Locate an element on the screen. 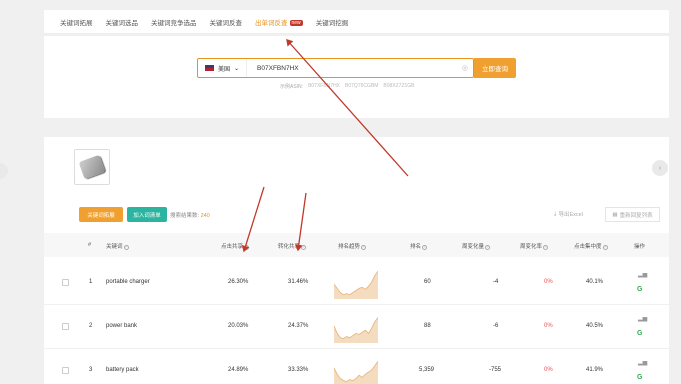 This screenshot has height=384, width=681. grid-icon: ▦ is located at coordinates (615, 214).